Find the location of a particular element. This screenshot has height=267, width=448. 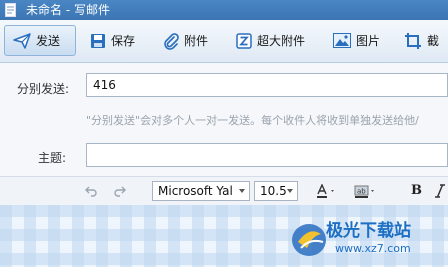

save-label: 保存 is located at coordinates (123, 41).